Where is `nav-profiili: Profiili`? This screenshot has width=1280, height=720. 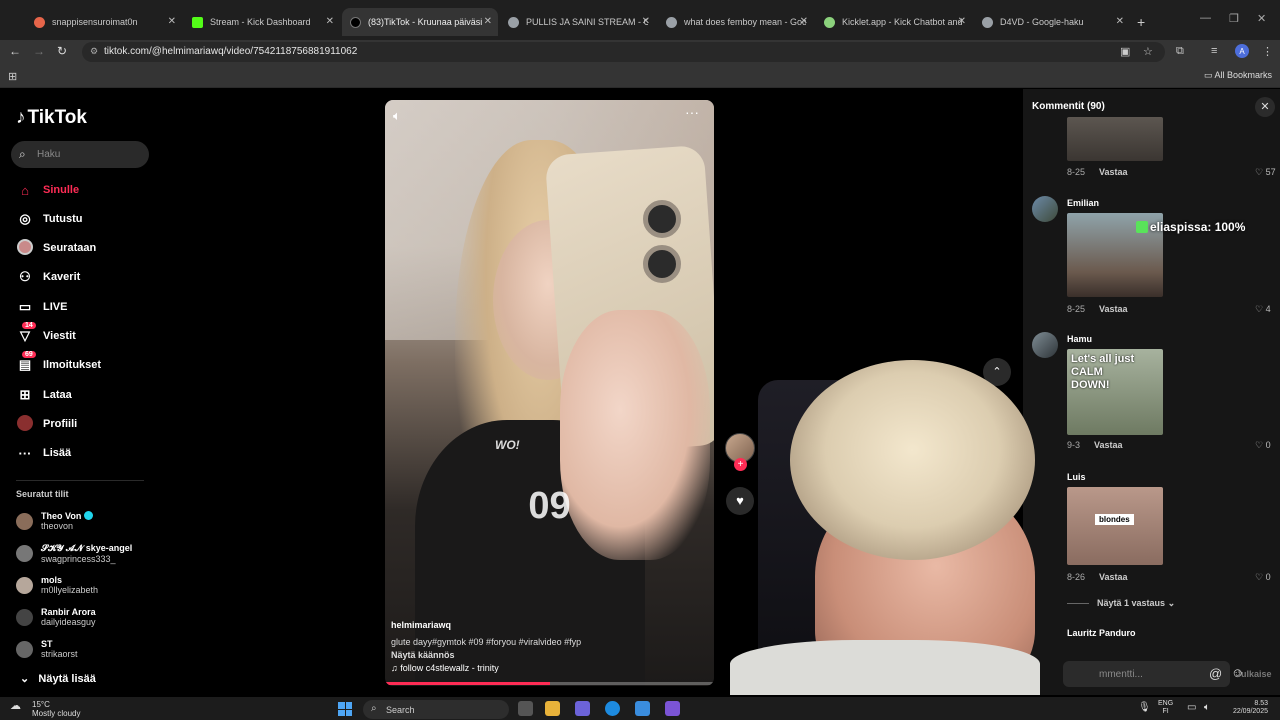
nav-profiili: Profiili is located at coordinates (46, 424).